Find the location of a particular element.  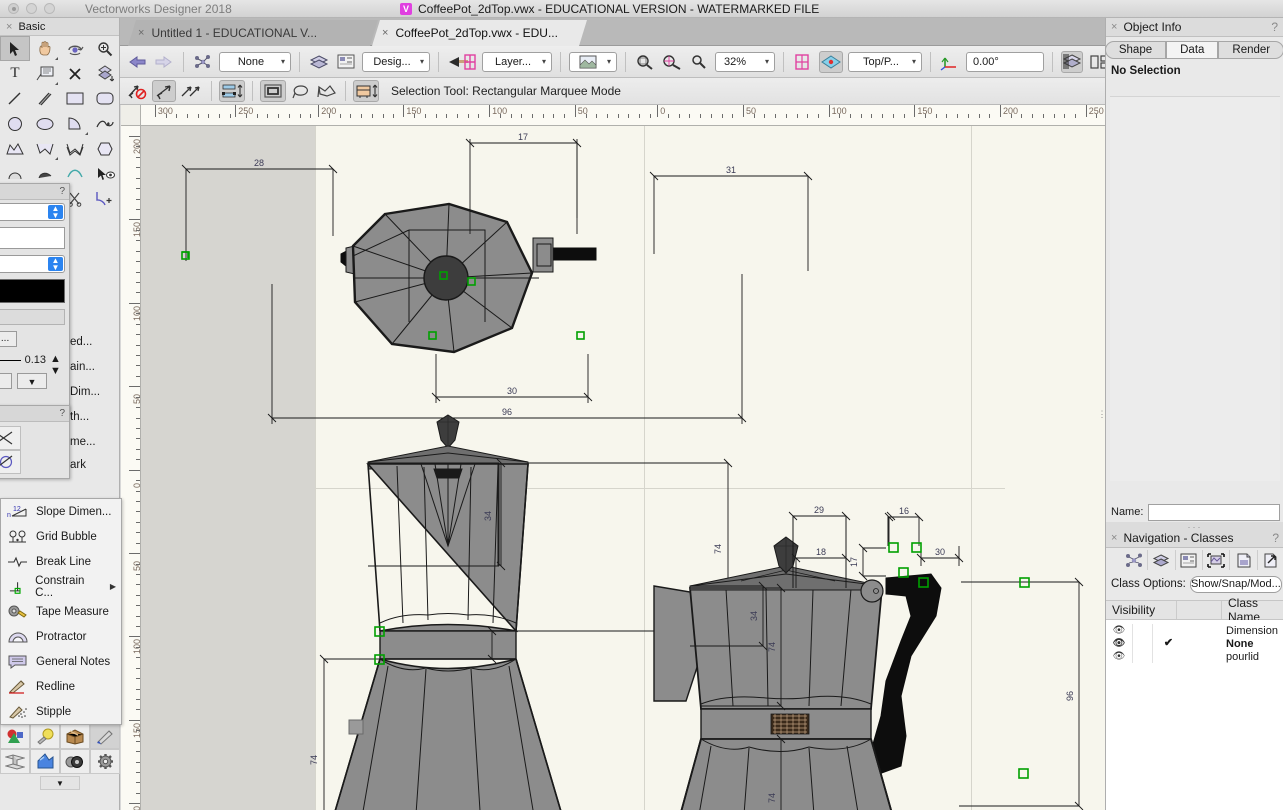

table-row: 👁 ✔ None is located at coordinates (1194, 643).